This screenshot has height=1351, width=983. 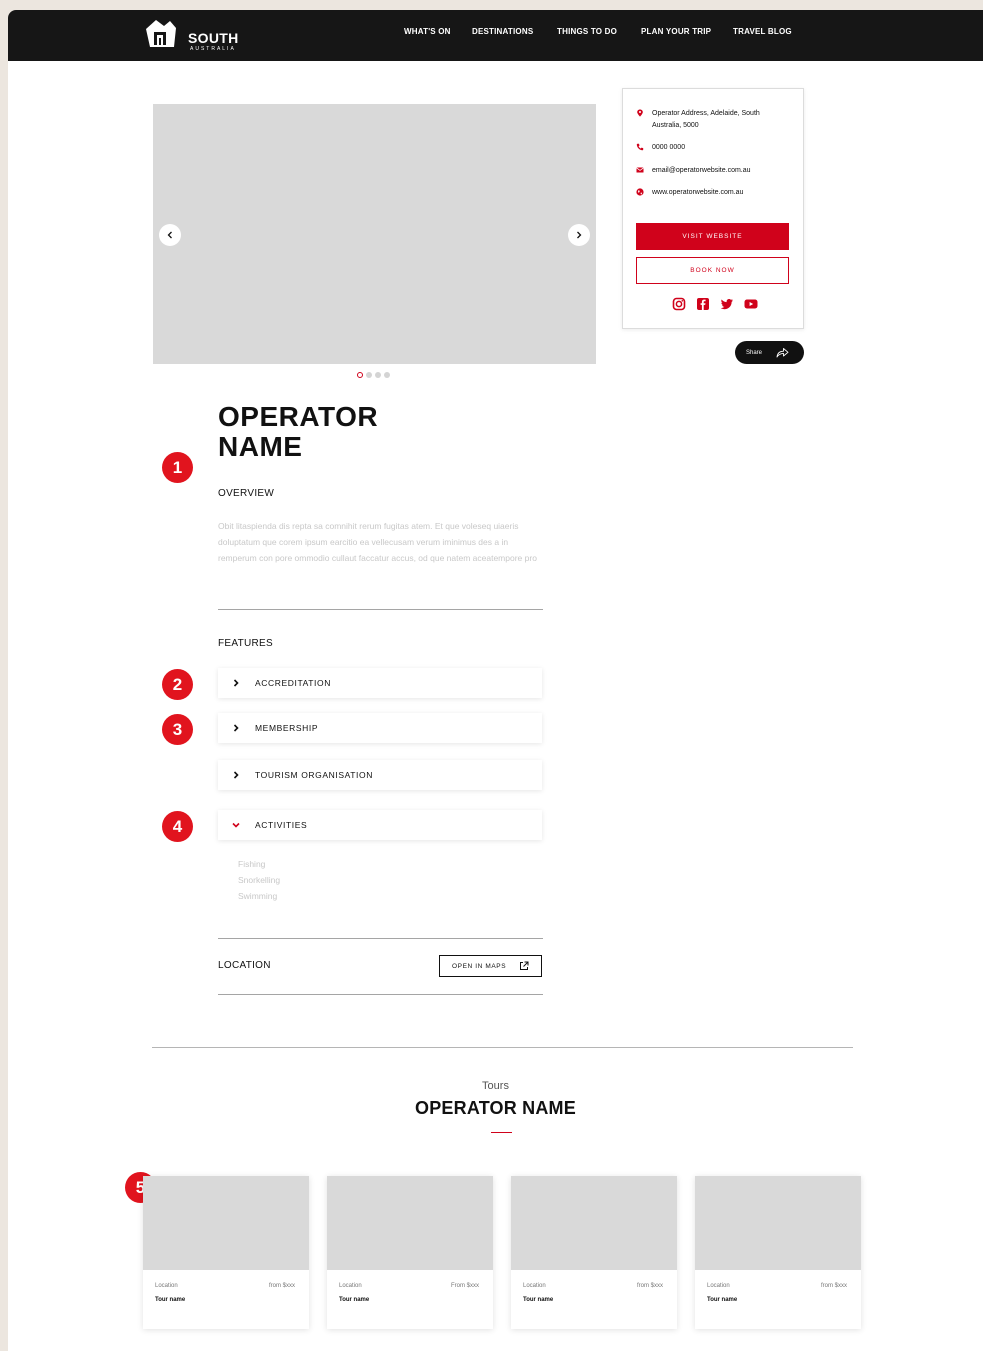 I want to click on gallery-prev-button, so click(x=170, y=235).